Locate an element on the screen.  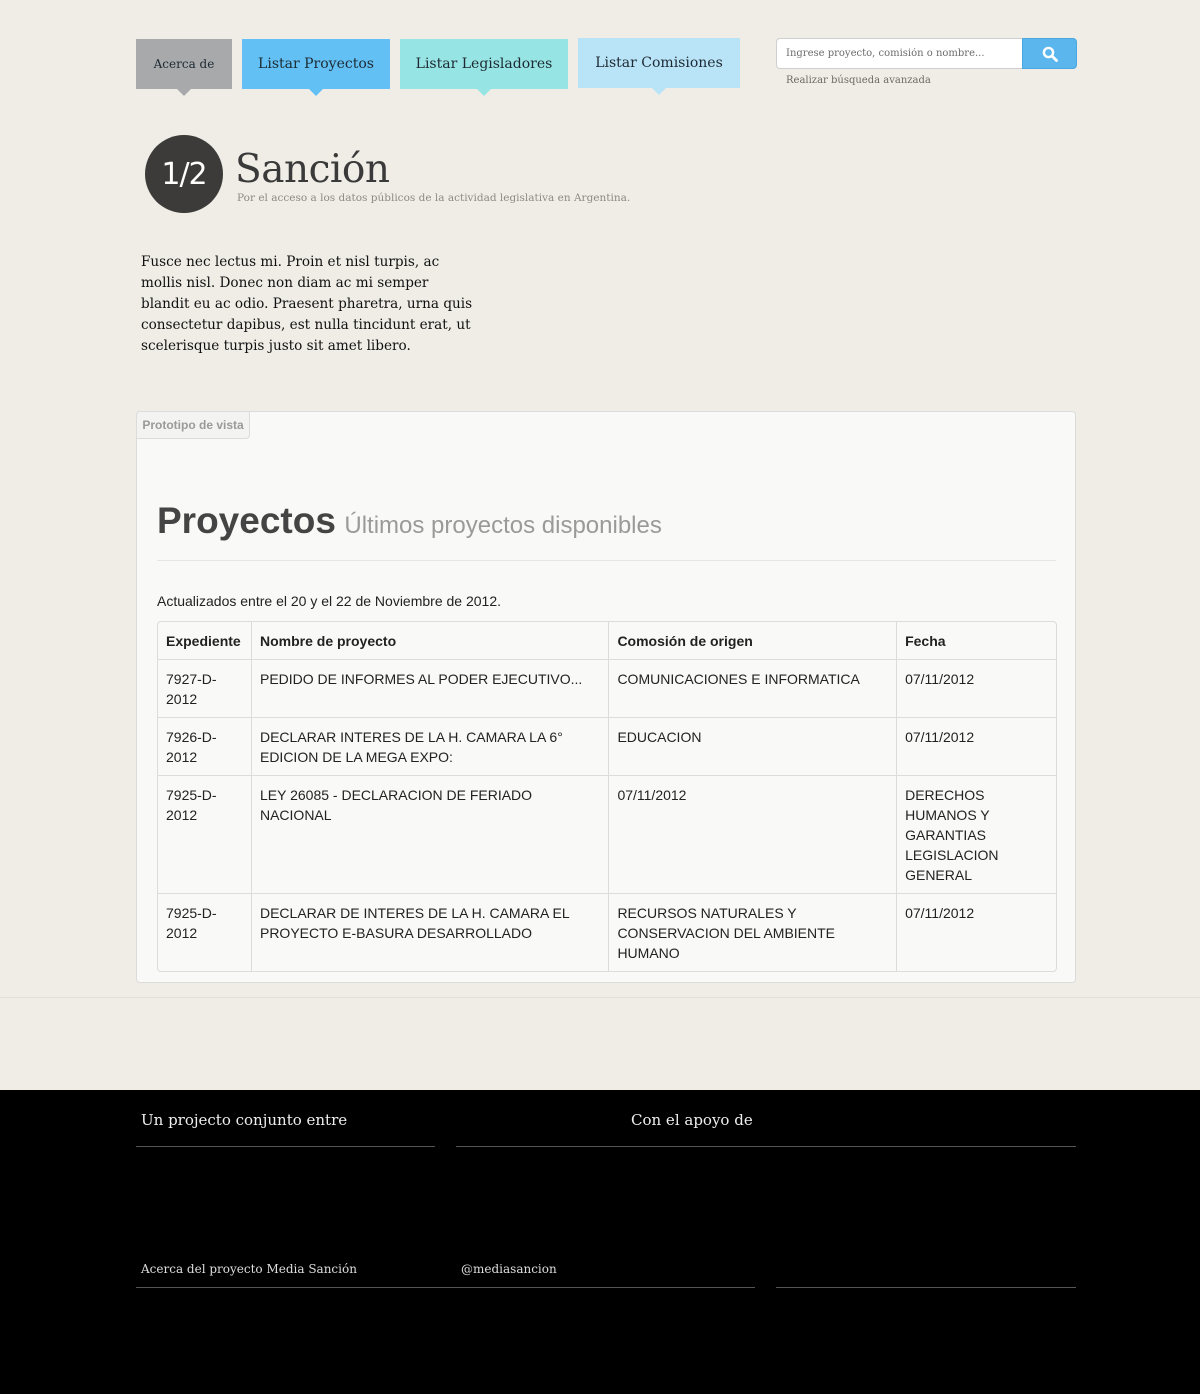
footer-partners-heading: Un projecto conjunto entre is located at coordinates (244, 1120).